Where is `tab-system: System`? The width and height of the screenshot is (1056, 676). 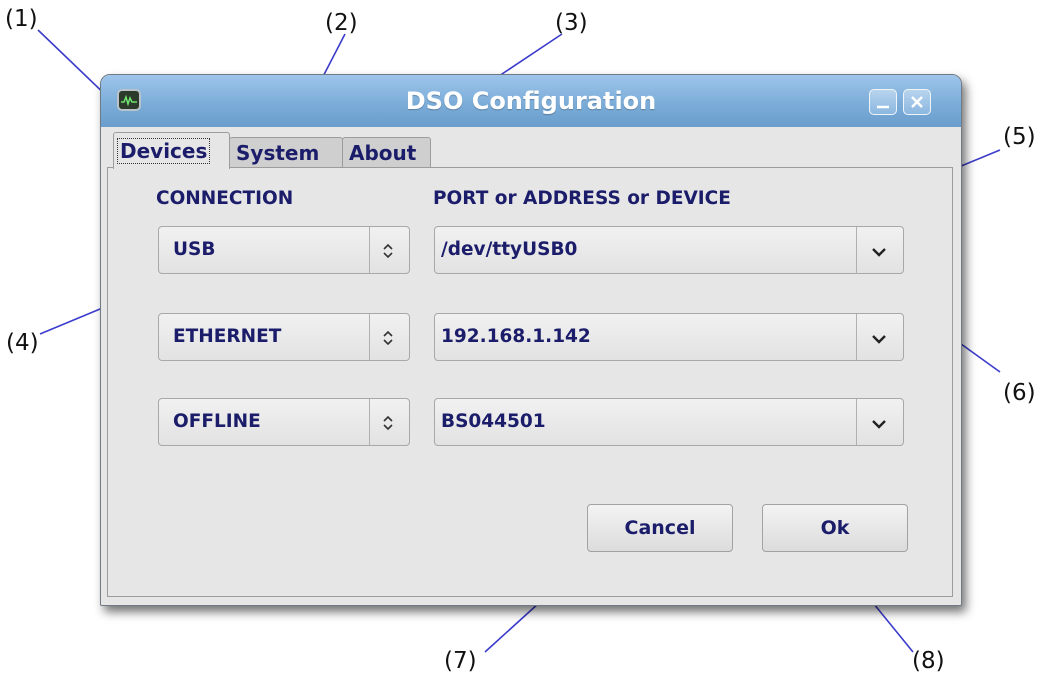
tab-system: System is located at coordinates (286, 152).